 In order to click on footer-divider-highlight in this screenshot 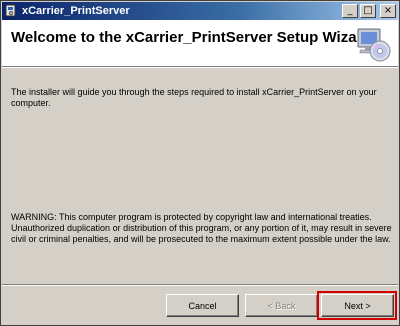, I will do `click(200, 285)`.